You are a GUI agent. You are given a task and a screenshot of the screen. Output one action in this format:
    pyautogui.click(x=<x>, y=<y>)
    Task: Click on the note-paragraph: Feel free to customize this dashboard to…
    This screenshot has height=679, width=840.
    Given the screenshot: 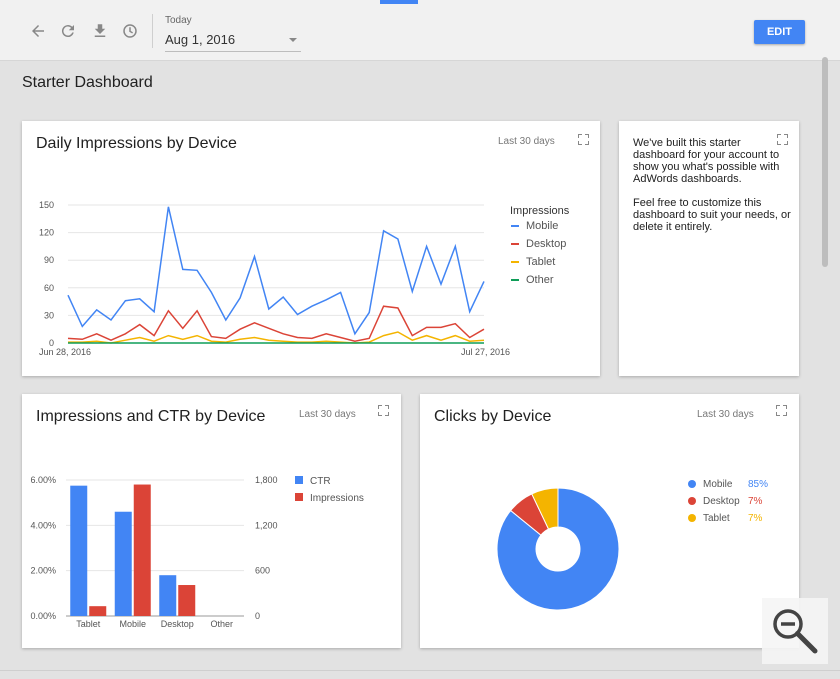 What is the action you would take?
    pyautogui.click(x=712, y=215)
    